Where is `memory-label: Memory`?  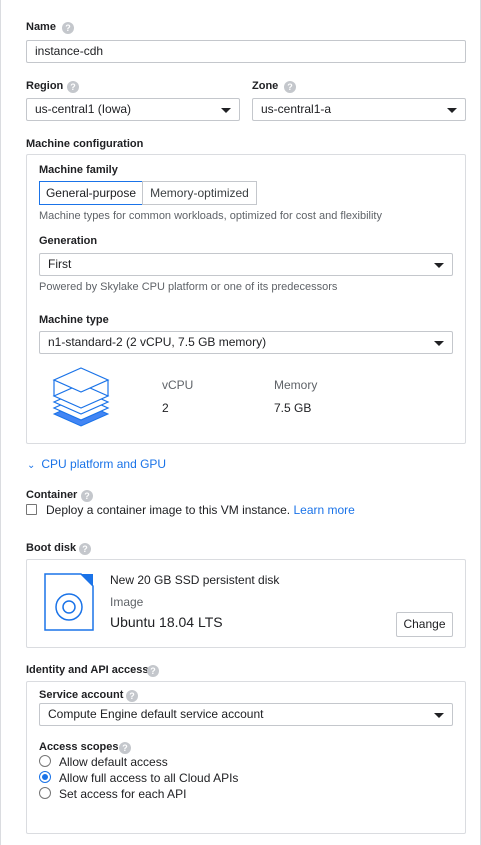 memory-label: Memory is located at coordinates (296, 385).